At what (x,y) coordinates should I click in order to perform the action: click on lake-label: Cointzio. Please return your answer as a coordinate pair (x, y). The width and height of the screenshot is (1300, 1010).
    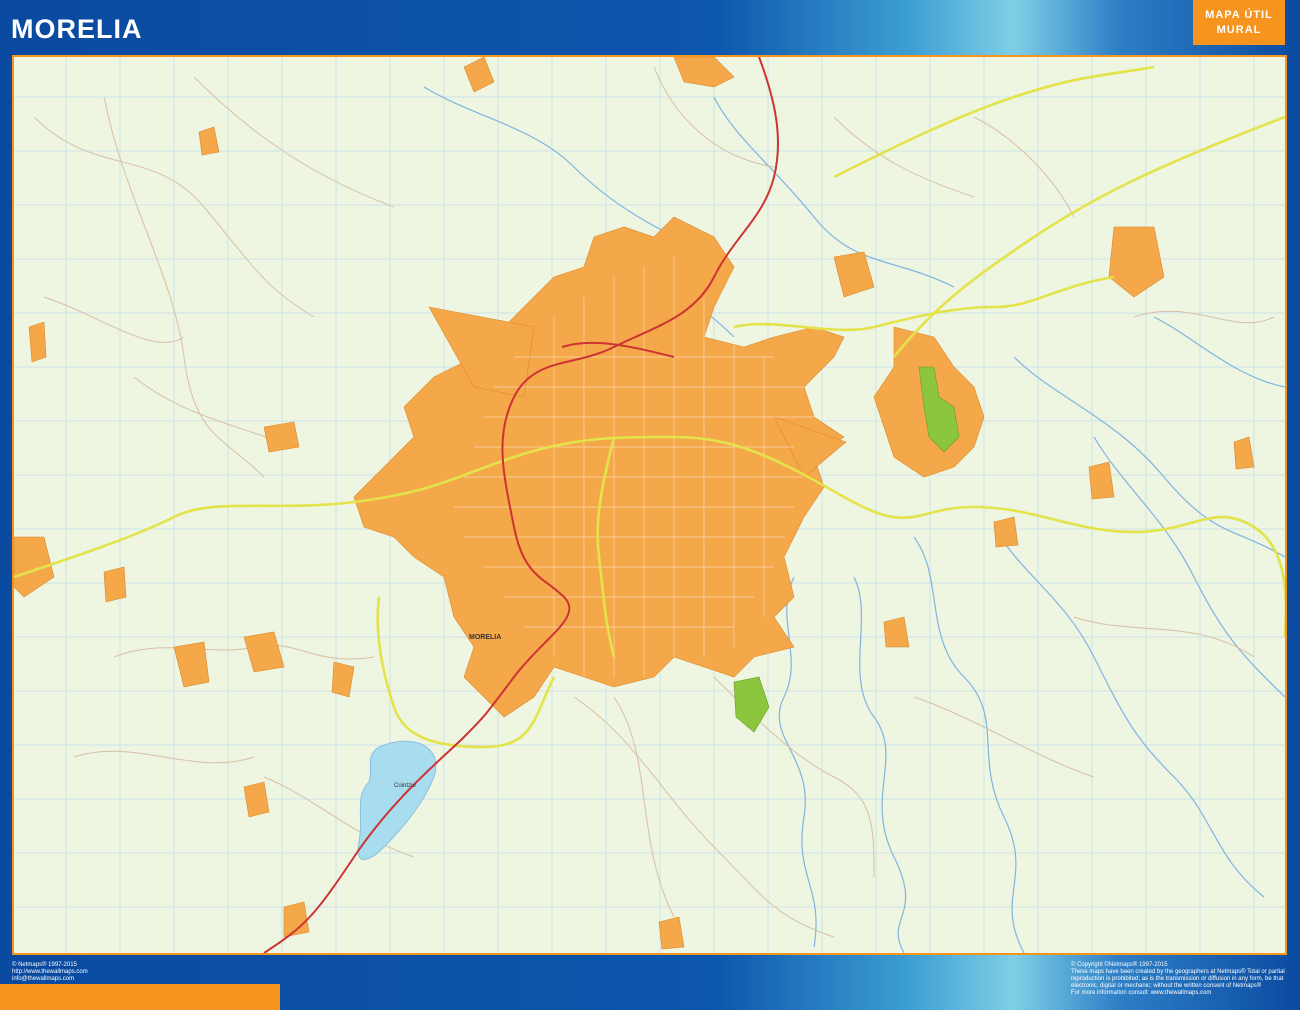
    Looking at the image, I should click on (405, 786).